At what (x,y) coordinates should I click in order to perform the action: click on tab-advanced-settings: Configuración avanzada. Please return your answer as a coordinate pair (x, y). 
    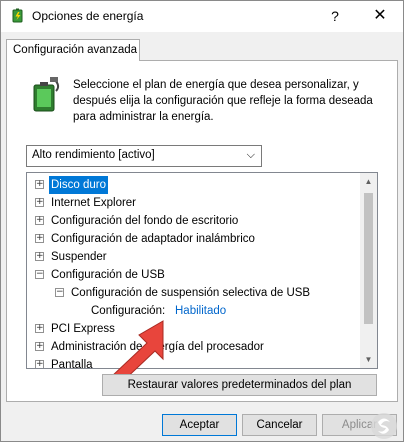
    Looking at the image, I should click on (73, 50).